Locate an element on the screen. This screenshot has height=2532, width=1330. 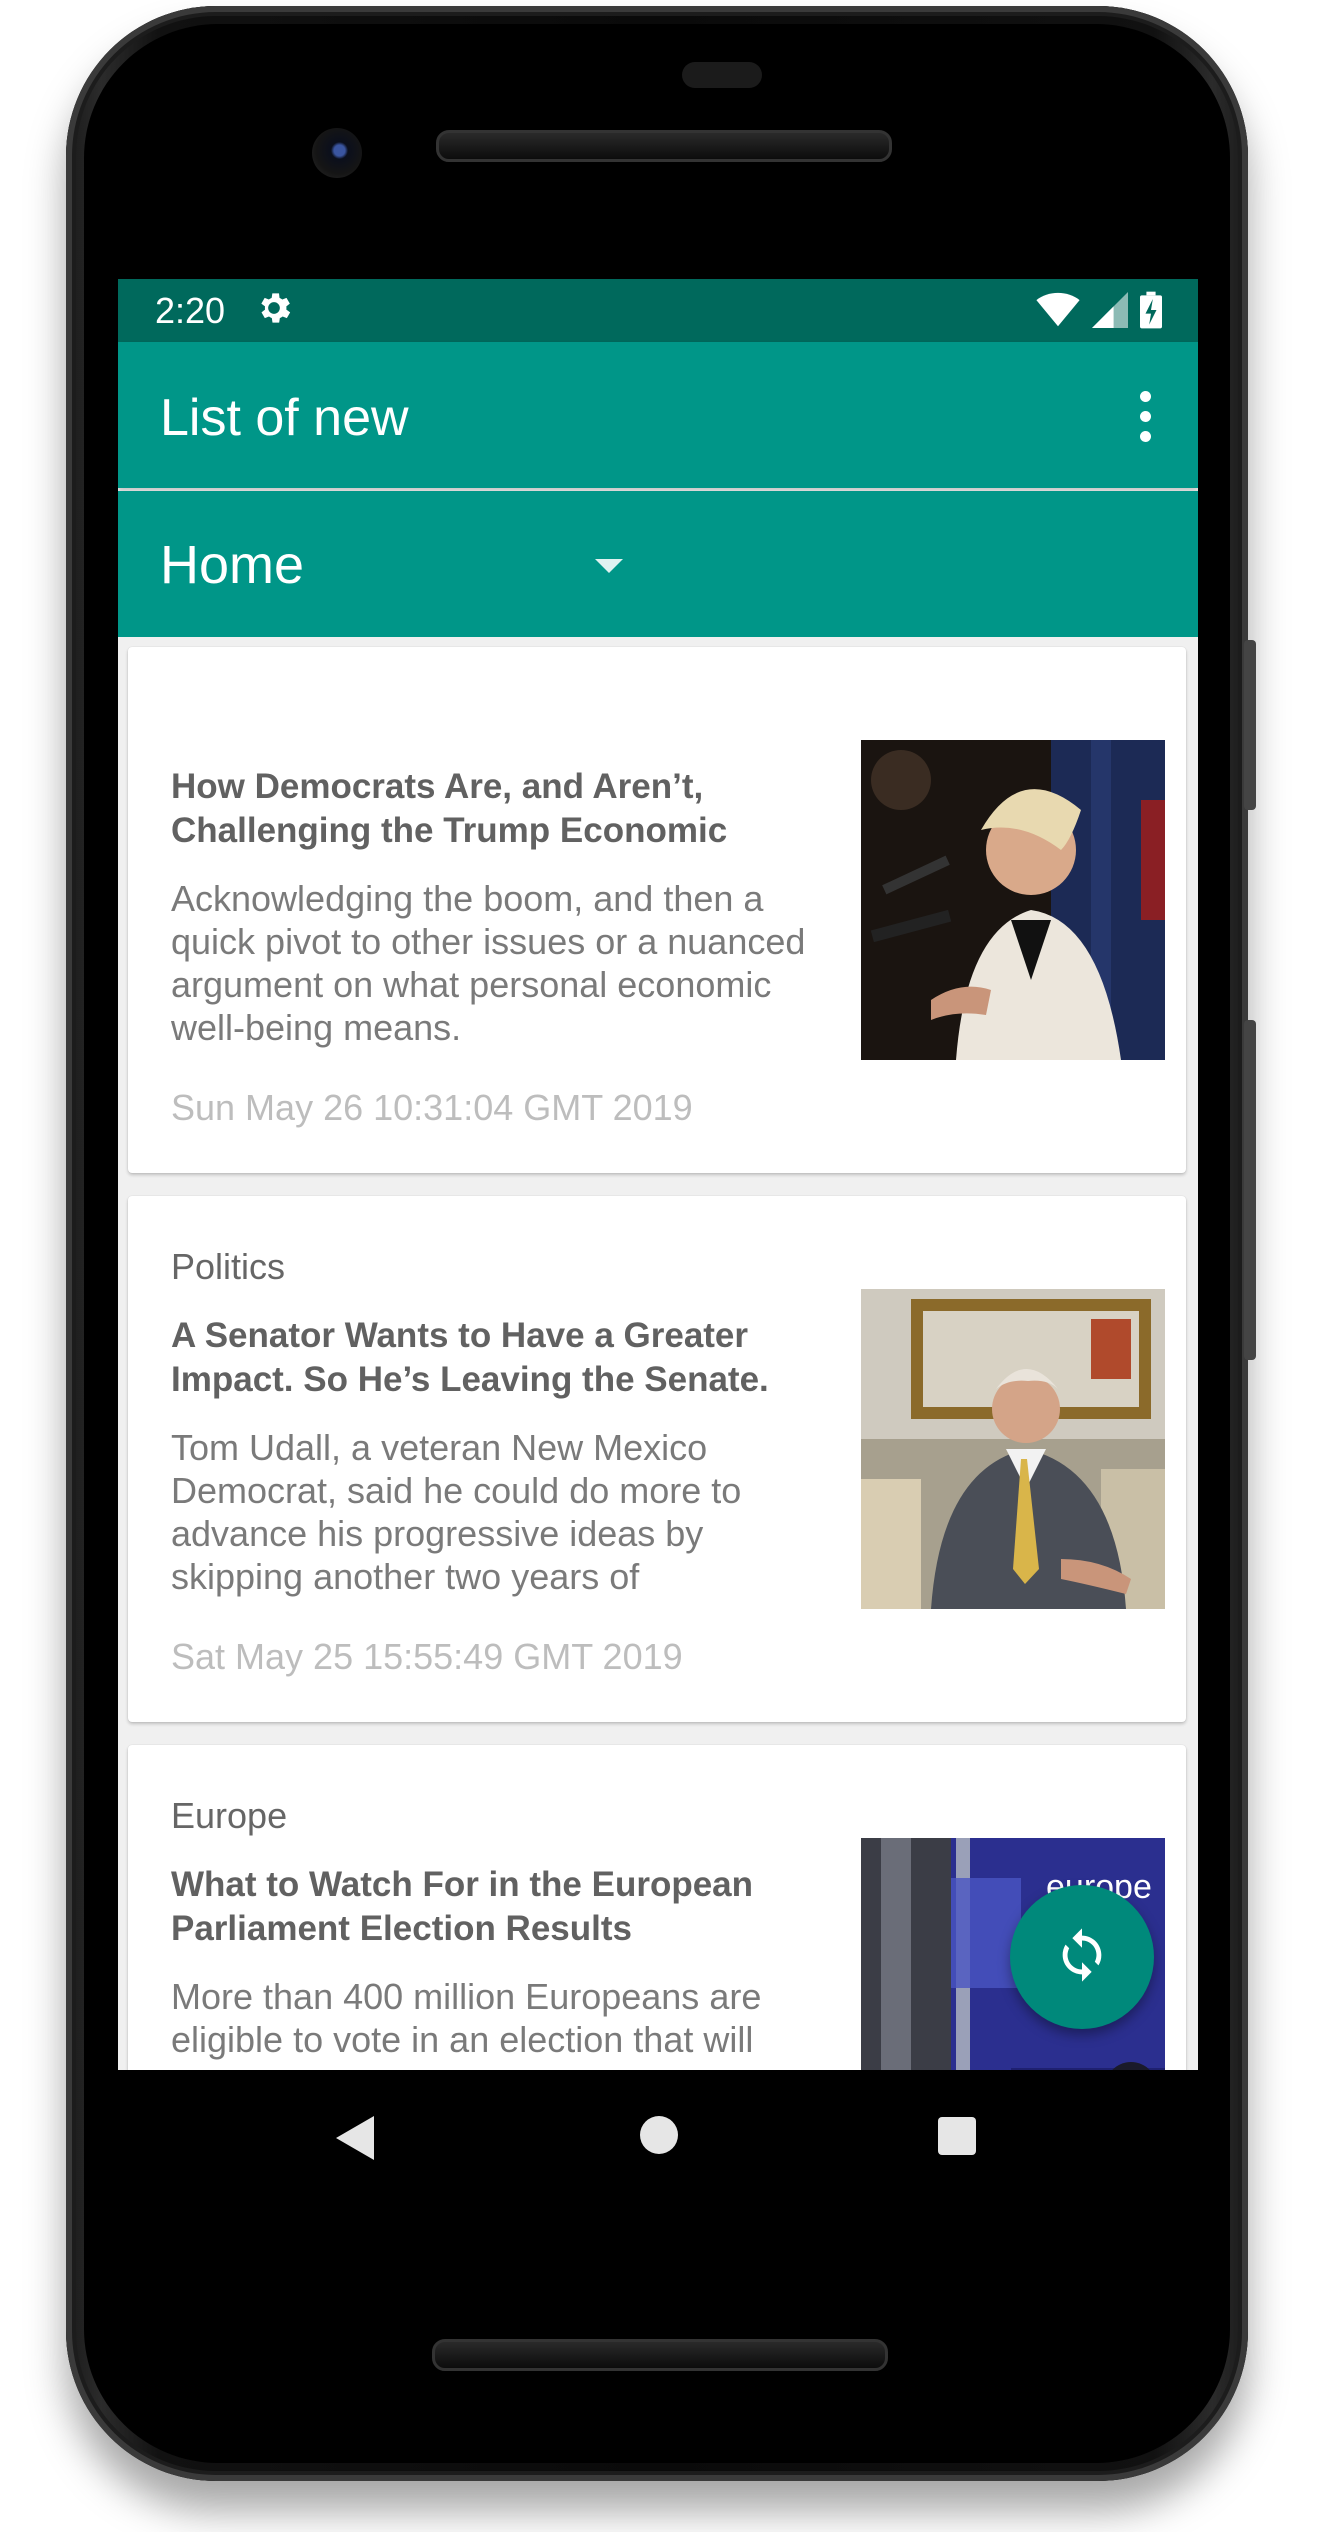
app-bar: List of new is located at coordinates (658, 415).